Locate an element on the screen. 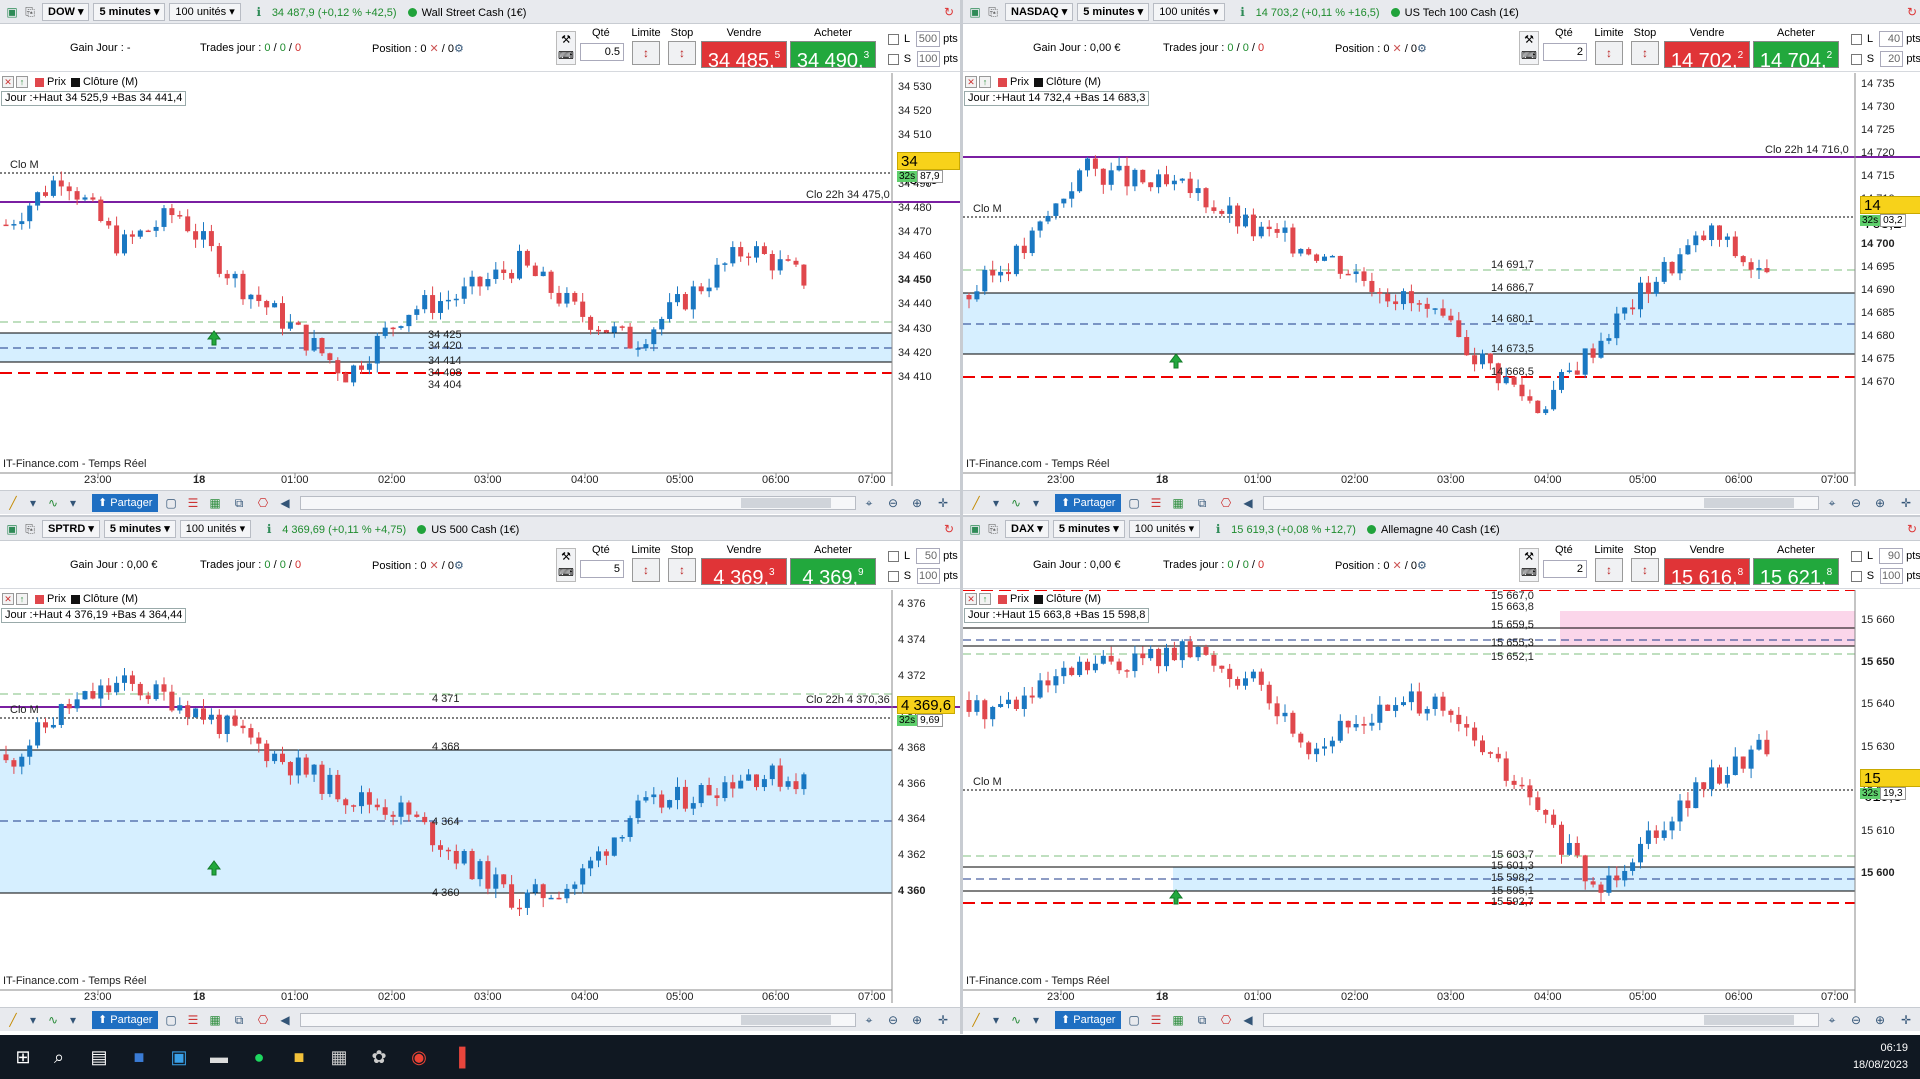 The image size is (1920, 1079). buy-button: 14 704,2 is located at coordinates (1796, 56).